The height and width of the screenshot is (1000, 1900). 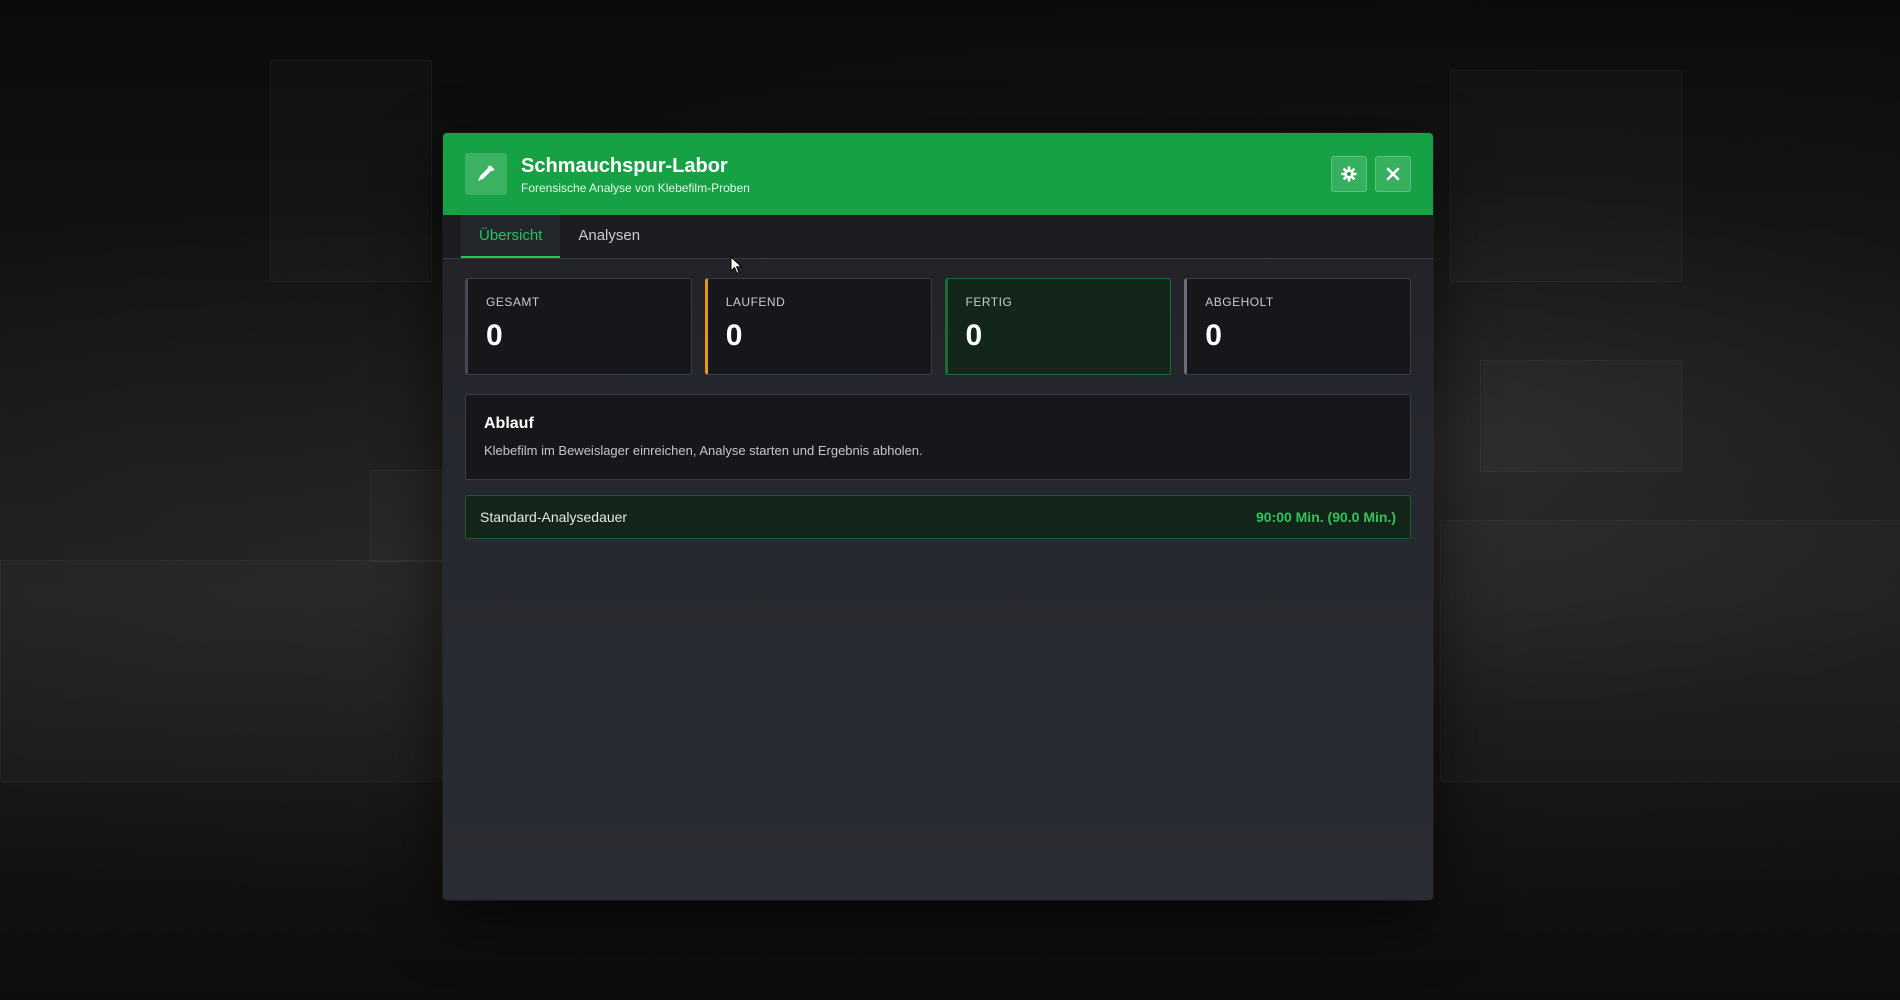 I want to click on tab-bar: Übersicht Analysen, so click(x=938, y=237).